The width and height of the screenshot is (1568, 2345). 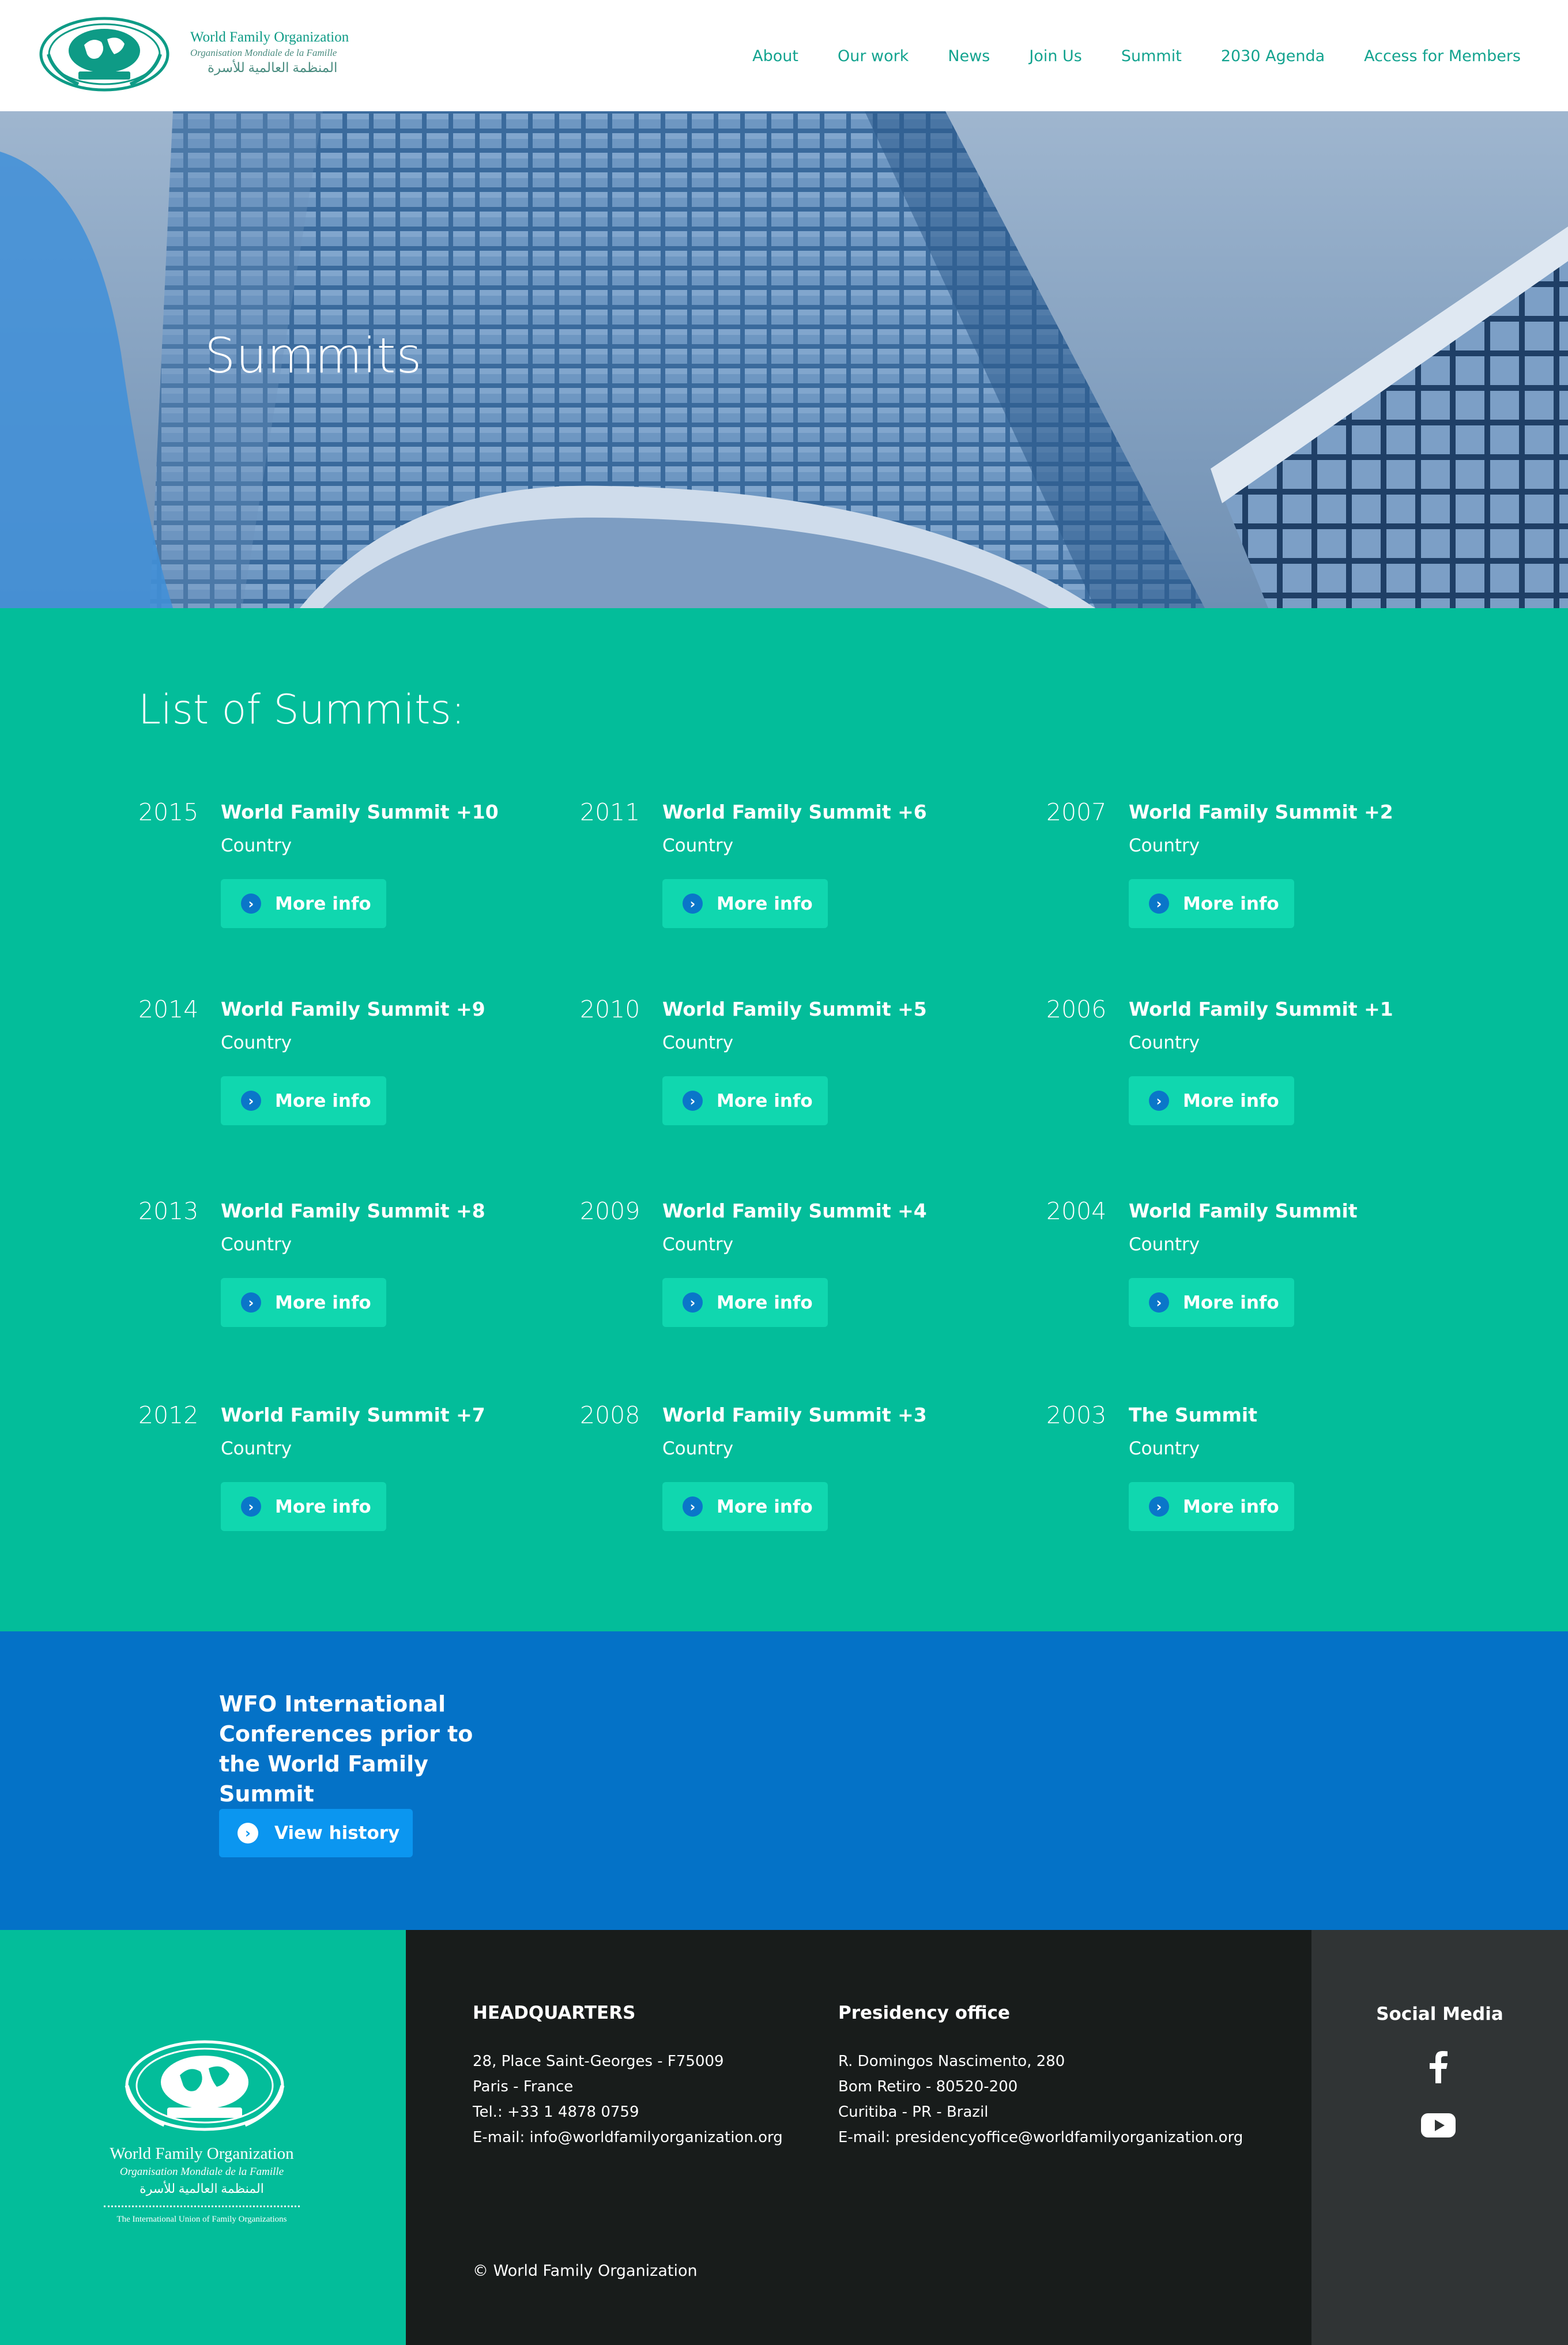 I want to click on summit-name: World Family Summit +3, so click(x=794, y=1415).